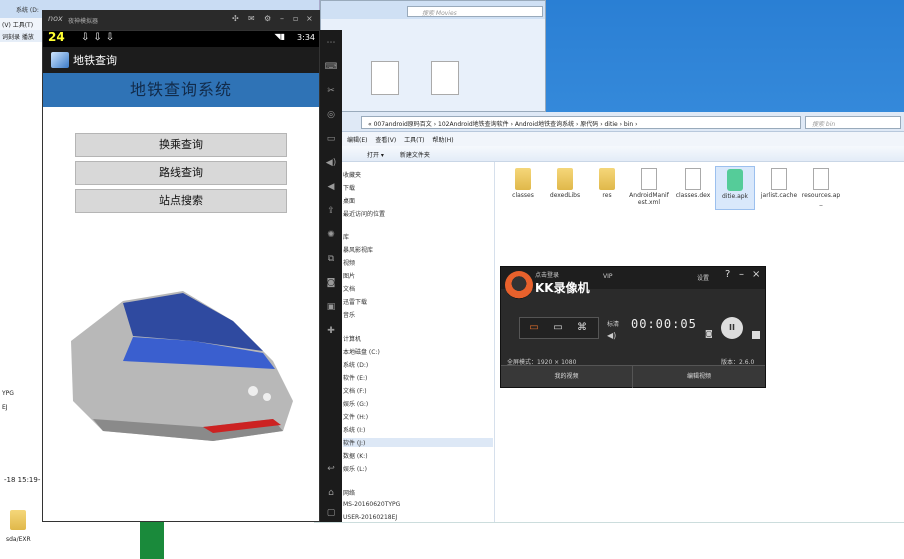 The height and width of the screenshot is (559, 904). I want to click on volume-up-icon: ◀), so click(331, 163).